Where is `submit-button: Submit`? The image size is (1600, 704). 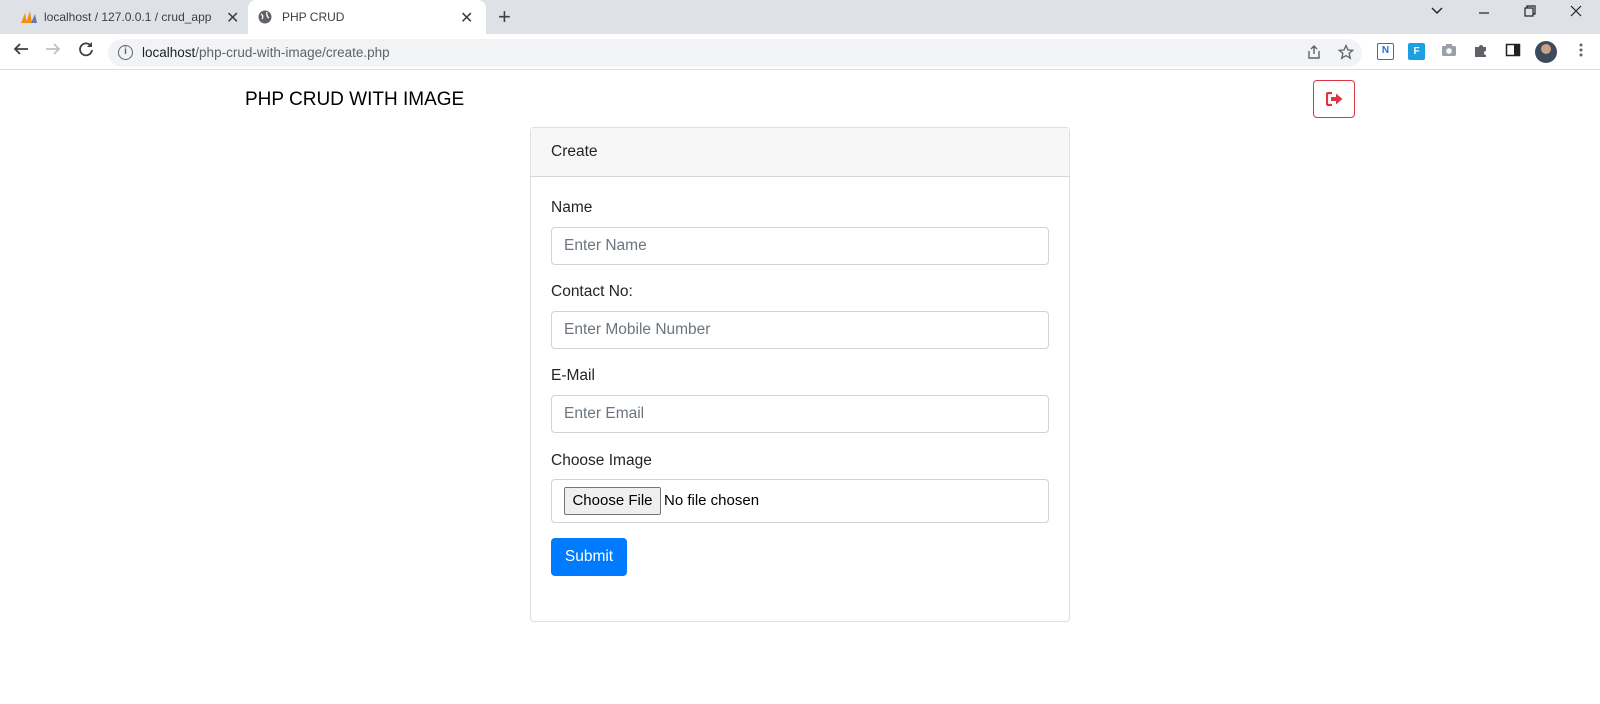 submit-button: Submit is located at coordinates (589, 557).